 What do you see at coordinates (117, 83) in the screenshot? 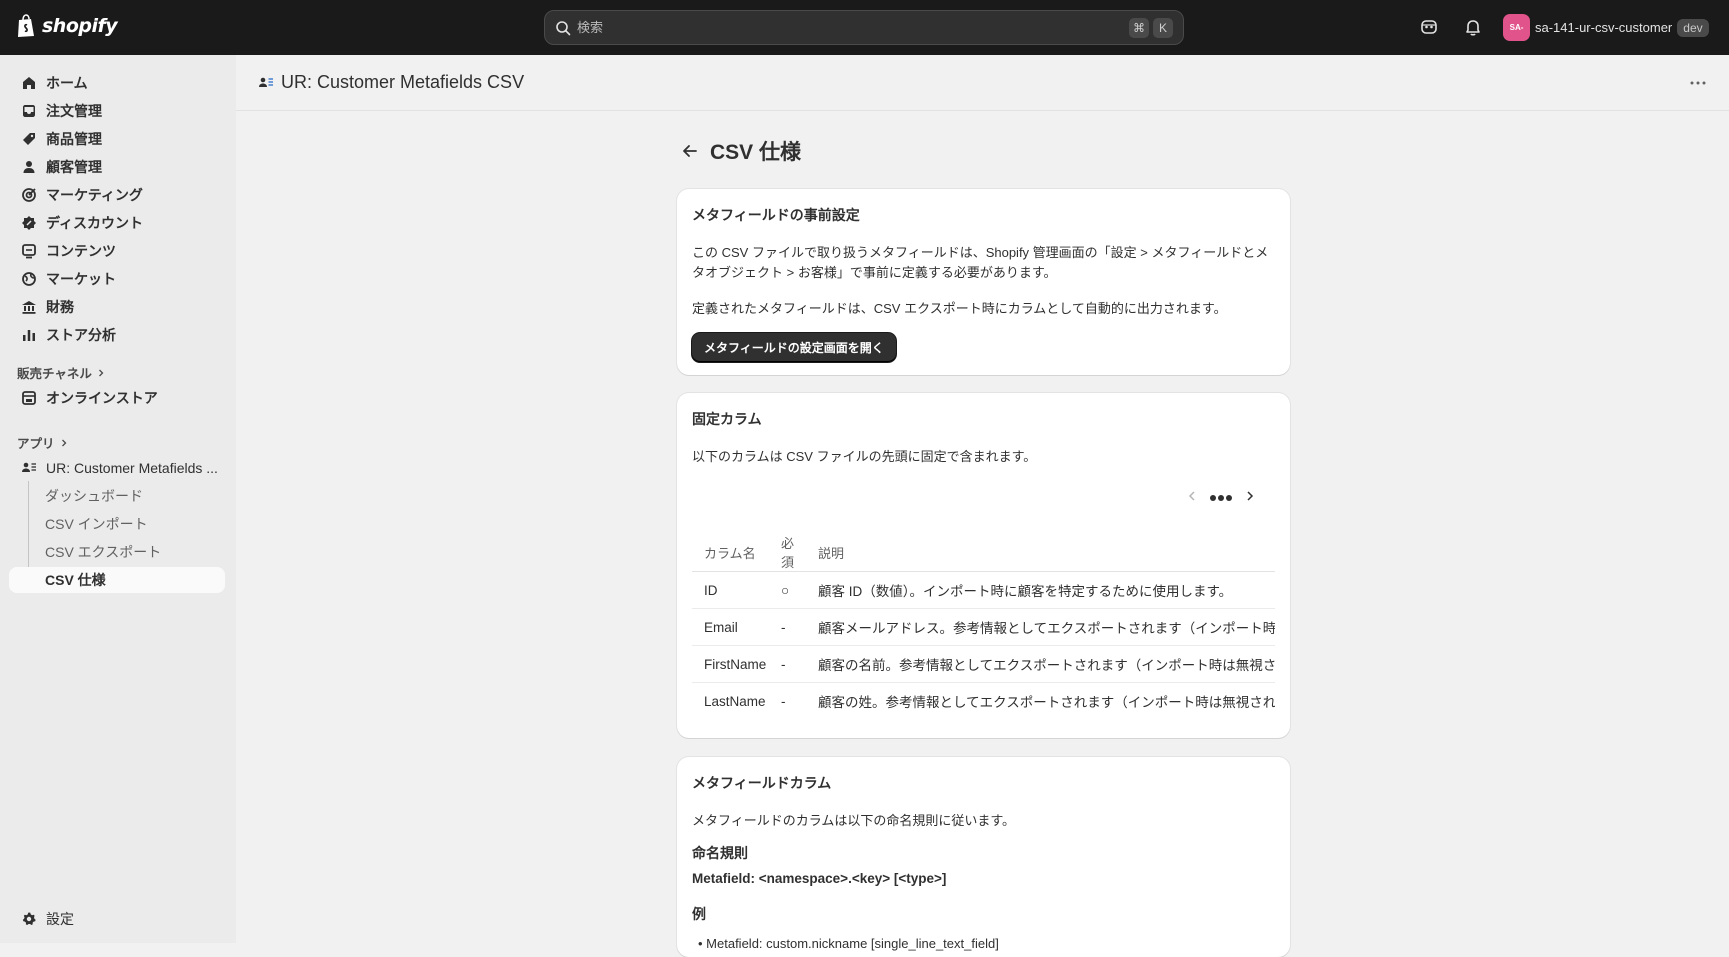
I see `sidebar-item-home: ホーム` at bounding box center [117, 83].